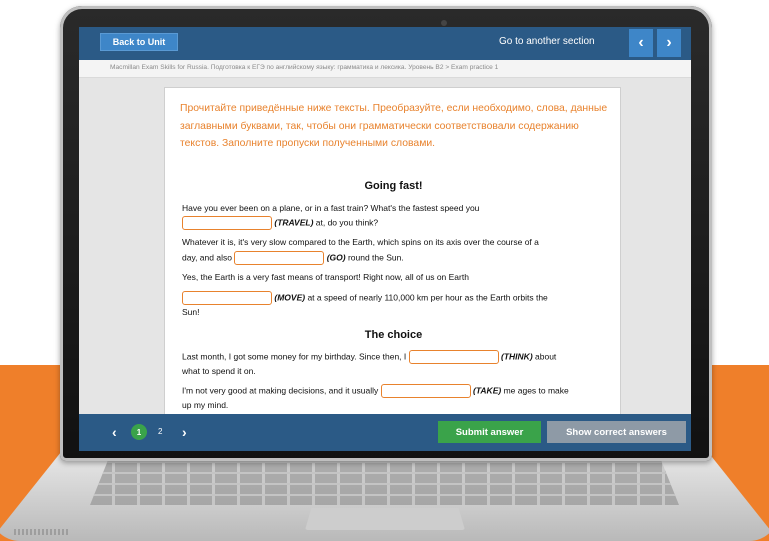 This screenshot has width=769, height=541. Describe the element at coordinates (346, 222) in the screenshot. I see `text-fragment: at, do you think?` at that location.